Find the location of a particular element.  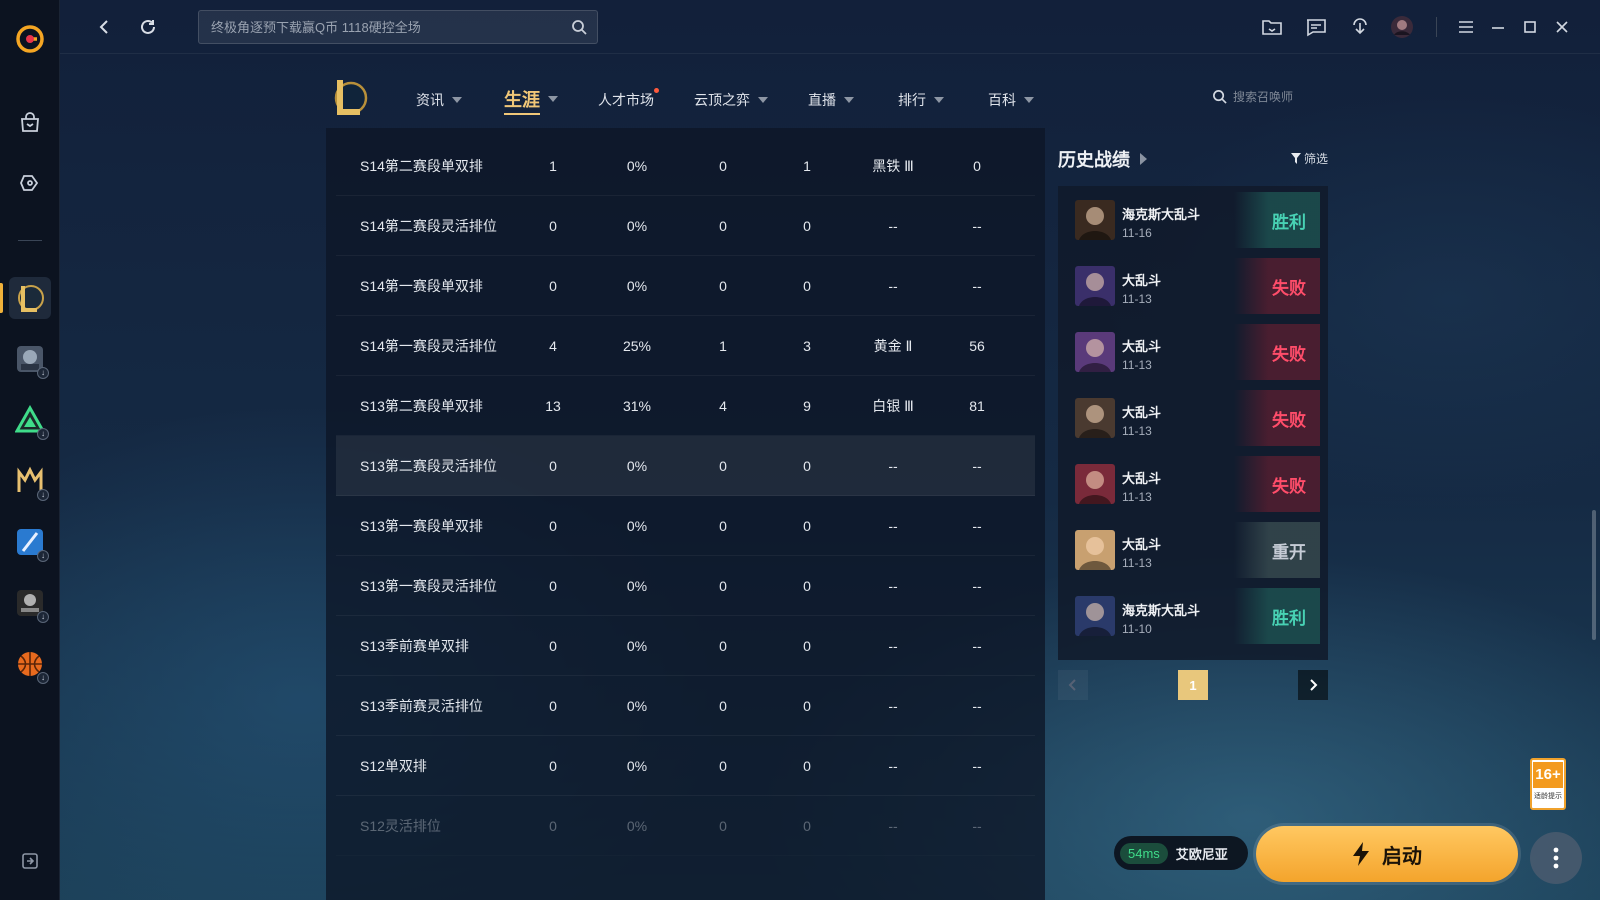

match-history-title: 历史战绩 is located at coordinates (1102, 159).